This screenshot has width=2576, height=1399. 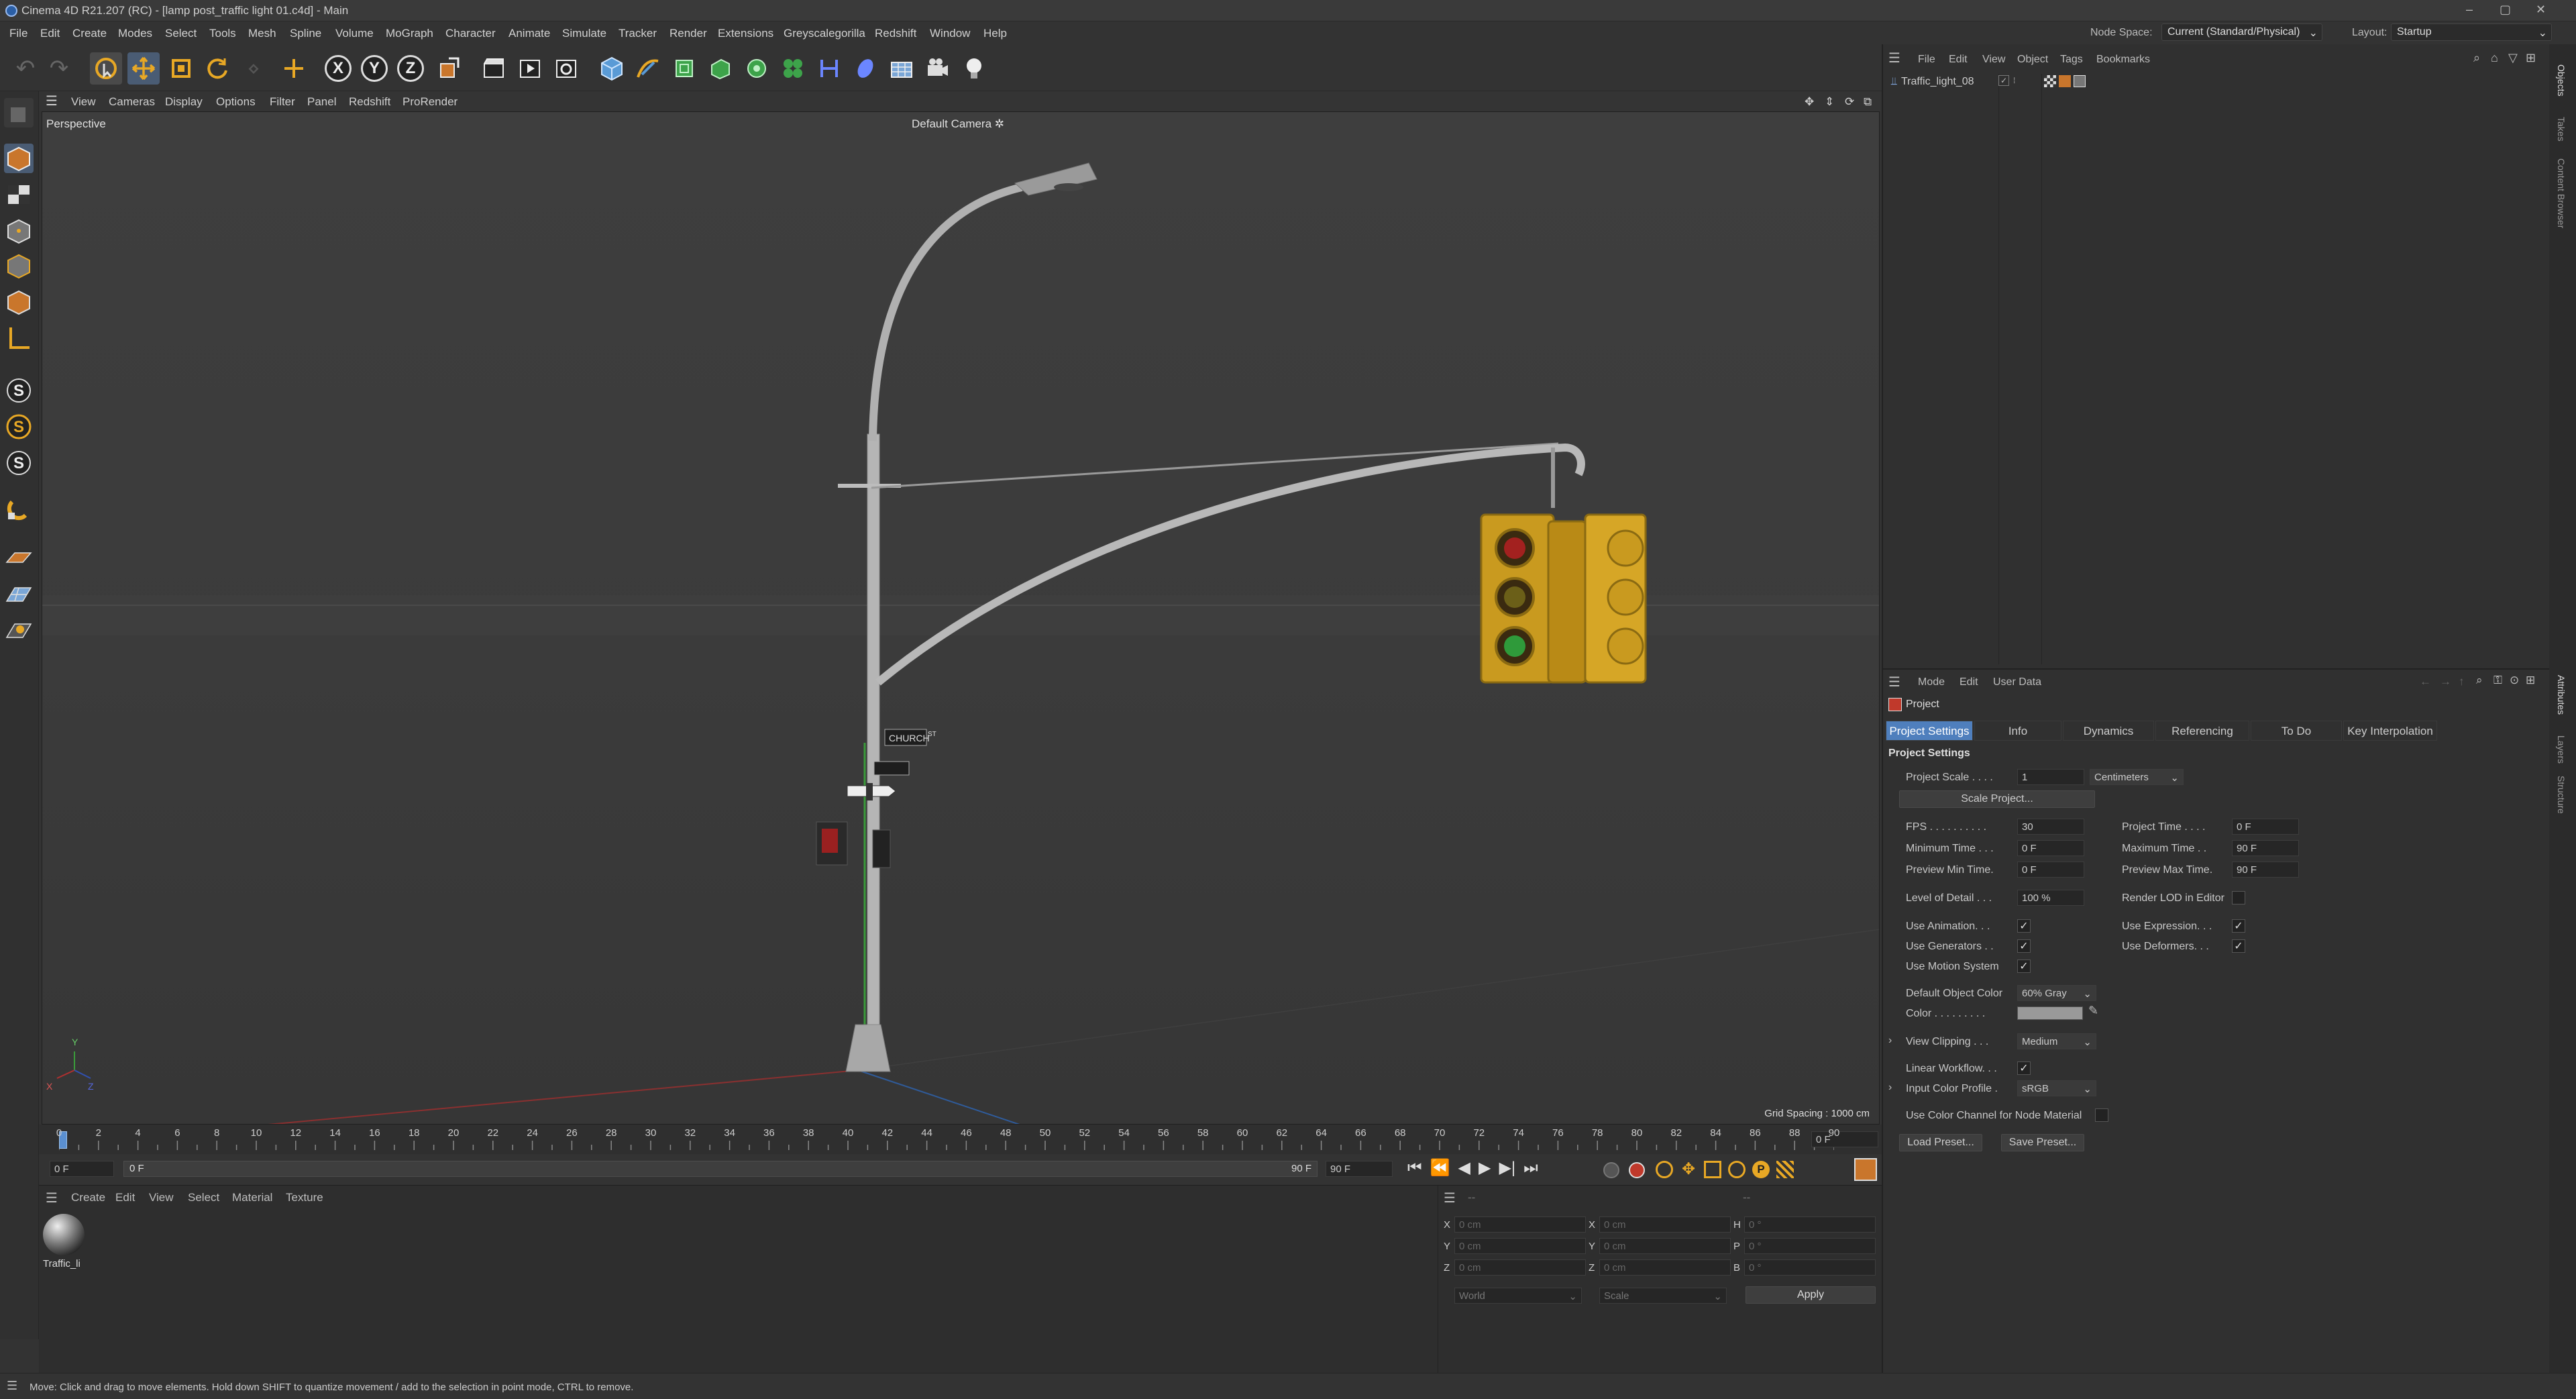 What do you see at coordinates (2471, 32) in the screenshot?
I see `layout-dropdown: Startup ⌄` at bounding box center [2471, 32].